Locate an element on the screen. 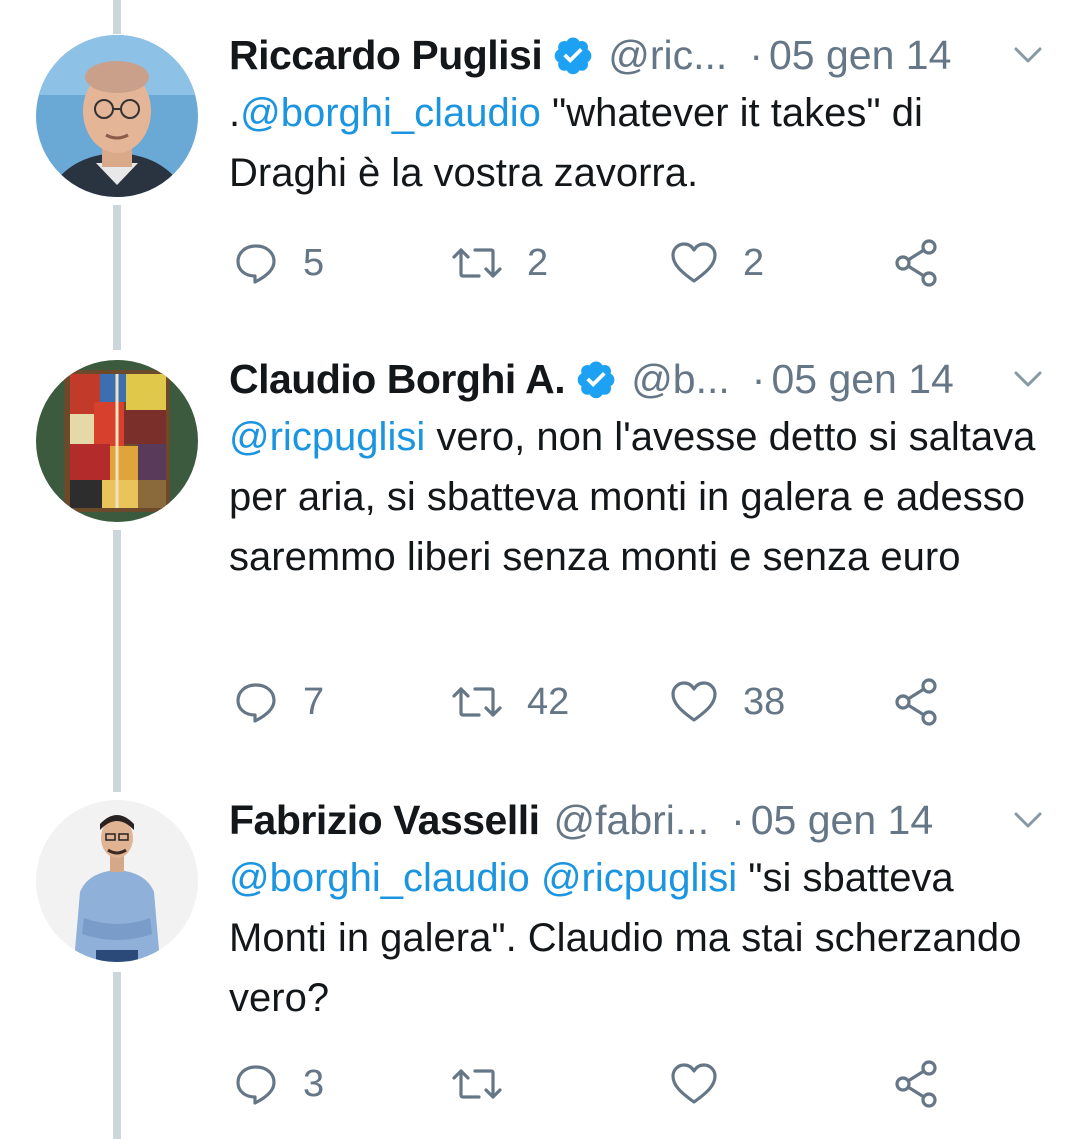 Image resolution: width=1080 pixels, height=1139 pixels. tweet-header: Riccardo Puglisi @ric... · 05 gen 14 is located at coordinates (654, 55).